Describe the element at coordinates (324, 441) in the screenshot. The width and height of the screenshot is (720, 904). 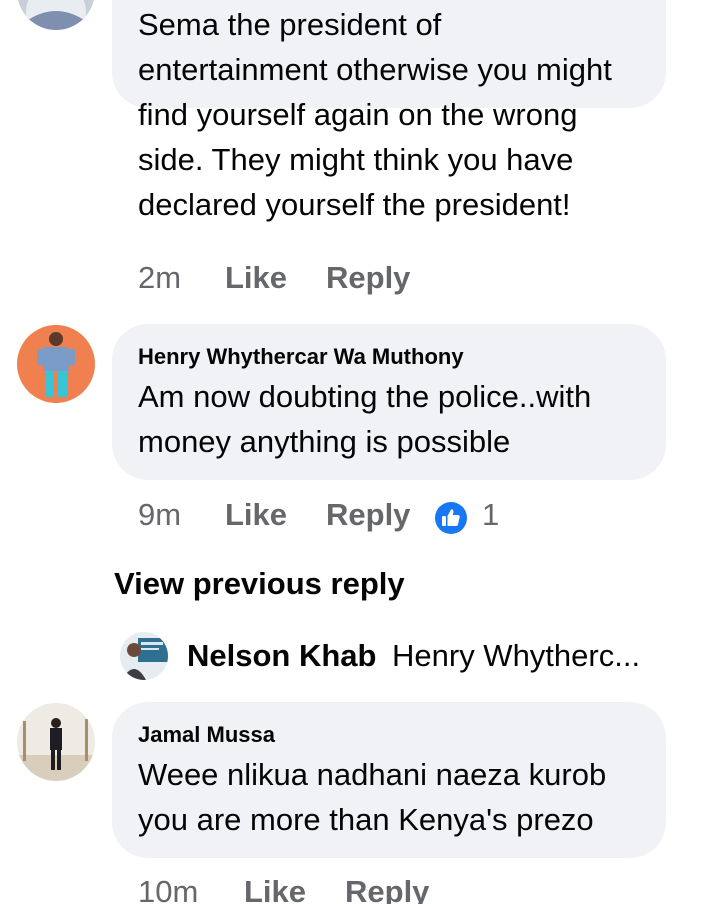
I see `comment-text-line: money anything is possible` at that location.